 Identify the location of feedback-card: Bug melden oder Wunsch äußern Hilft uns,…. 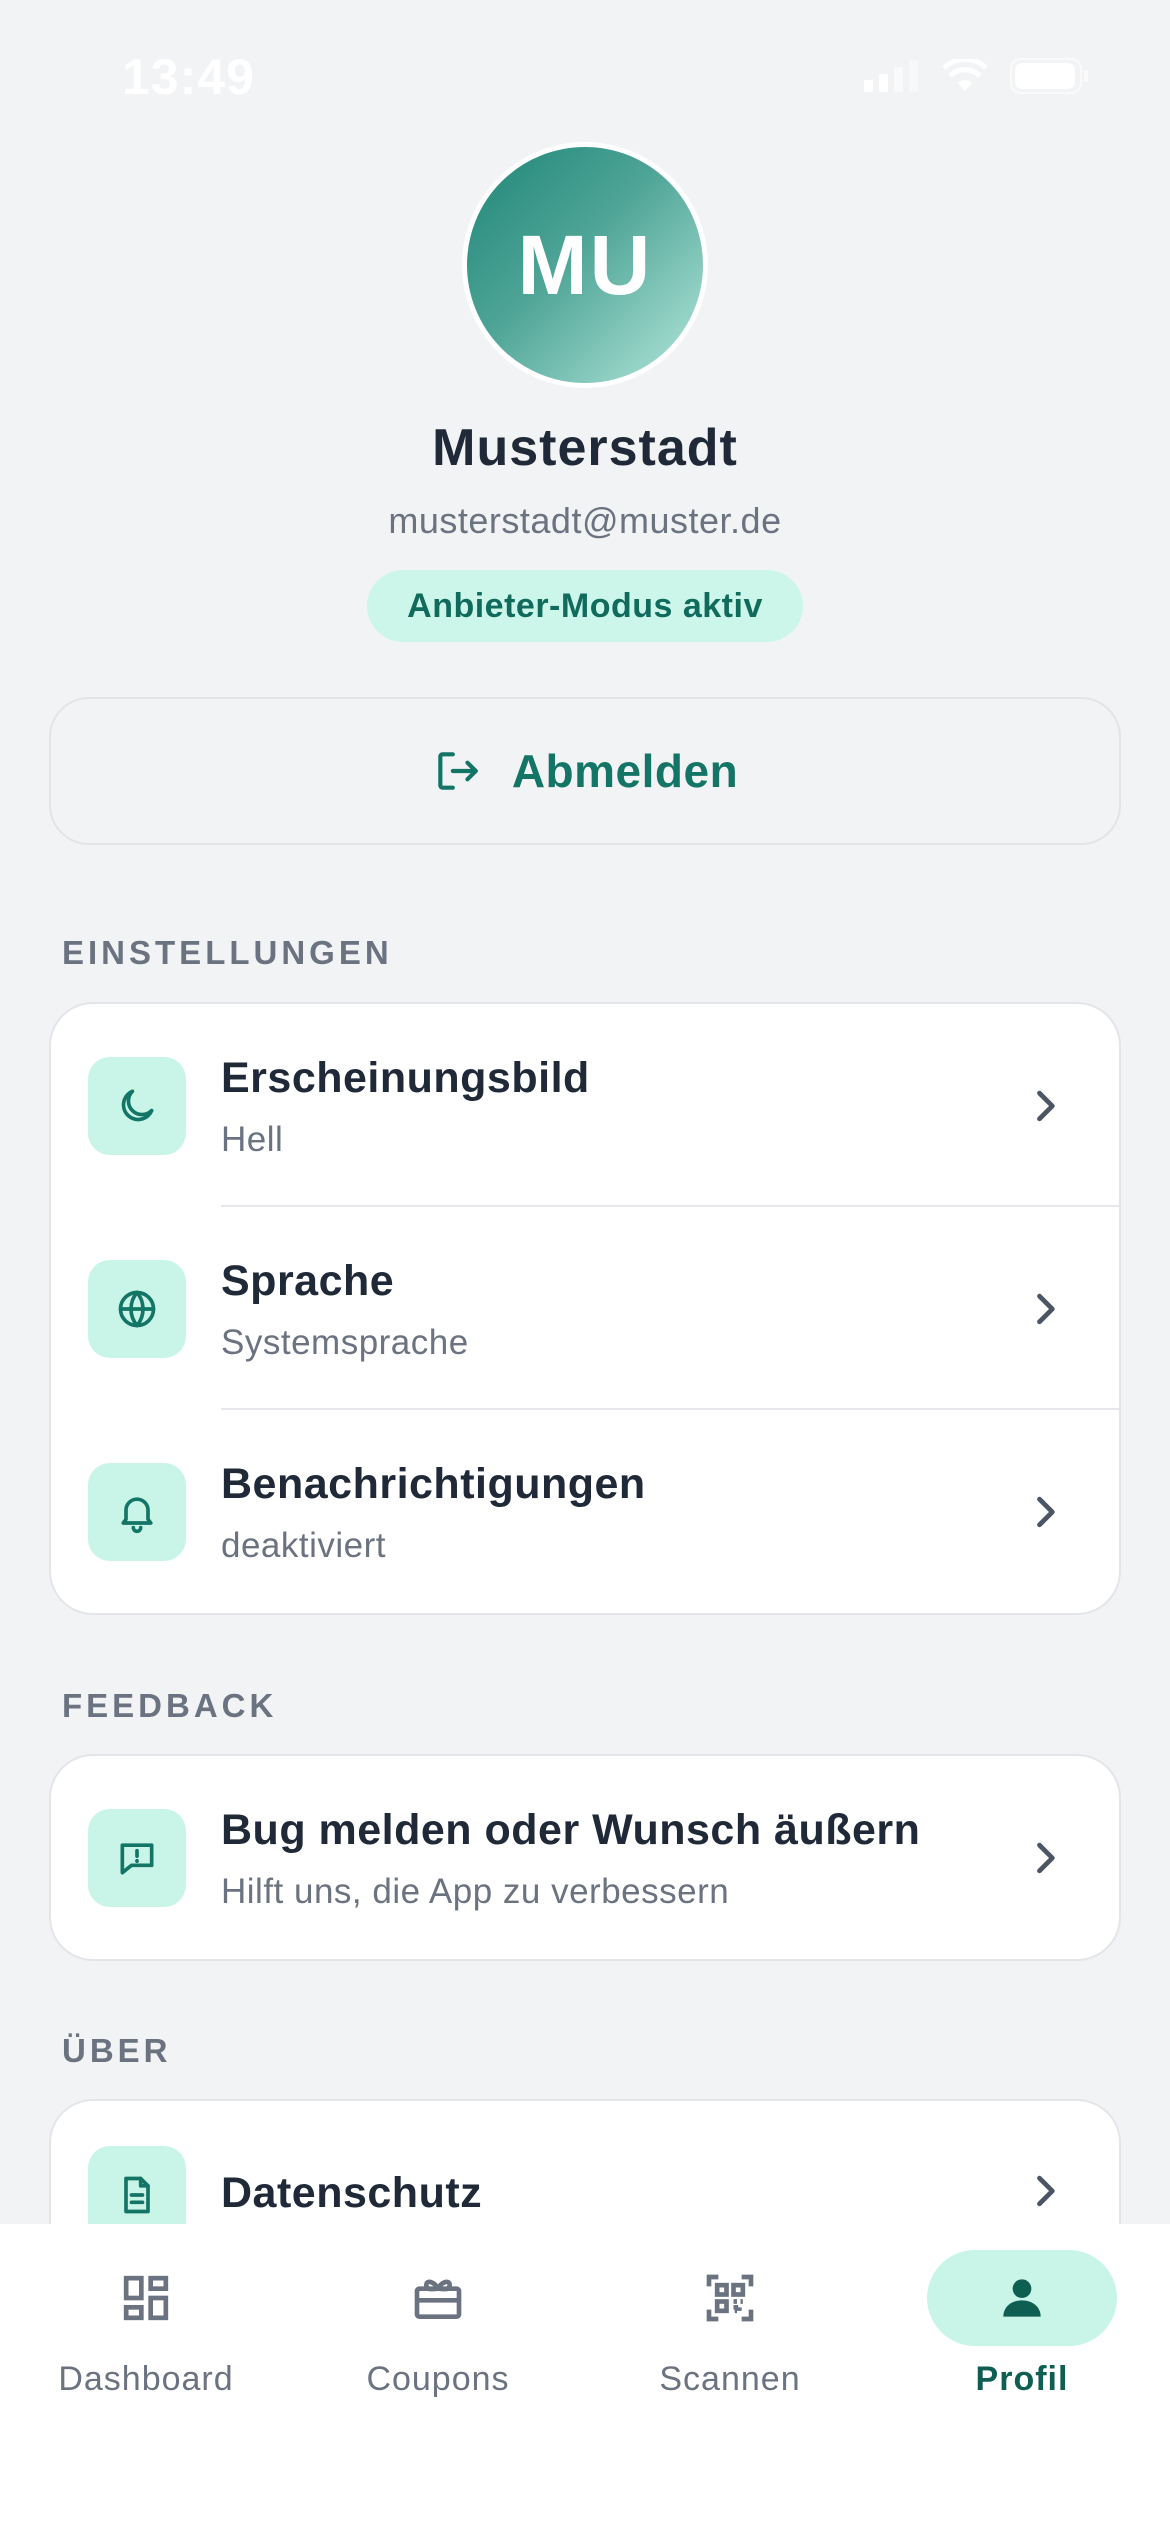
(585, 1857).